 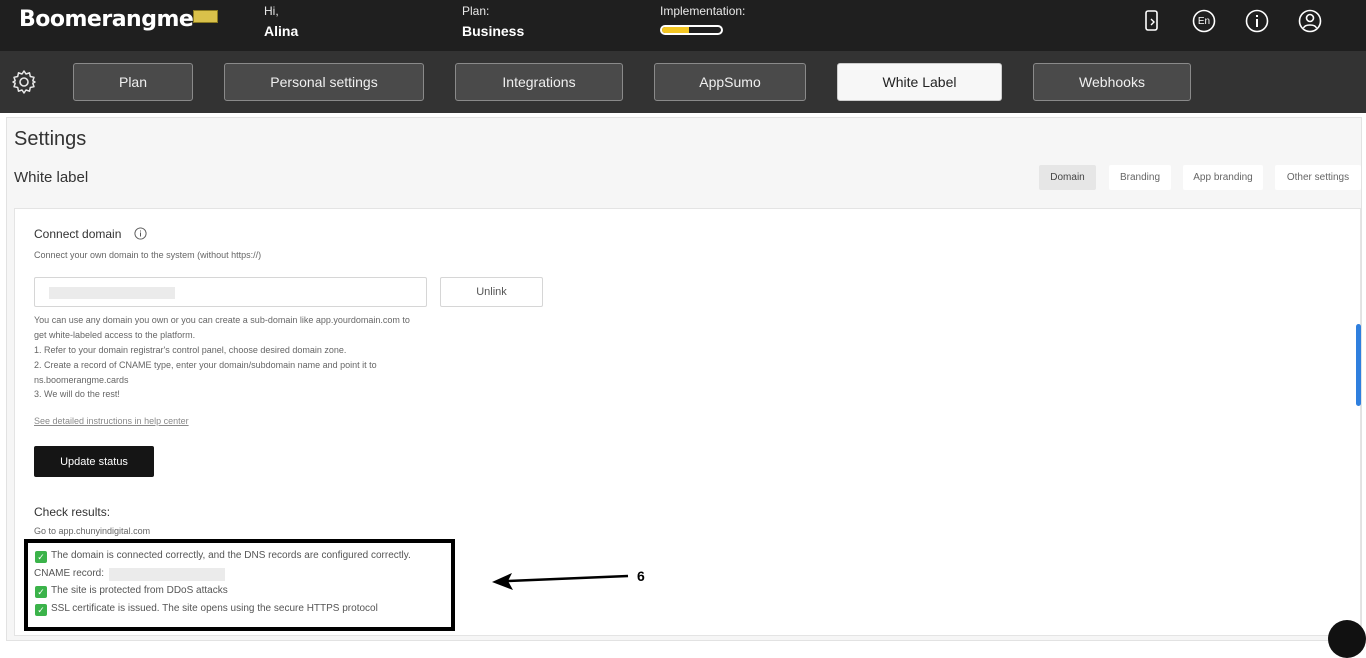 I want to click on tab-webhooks: Webhooks, so click(x=1112, y=82).